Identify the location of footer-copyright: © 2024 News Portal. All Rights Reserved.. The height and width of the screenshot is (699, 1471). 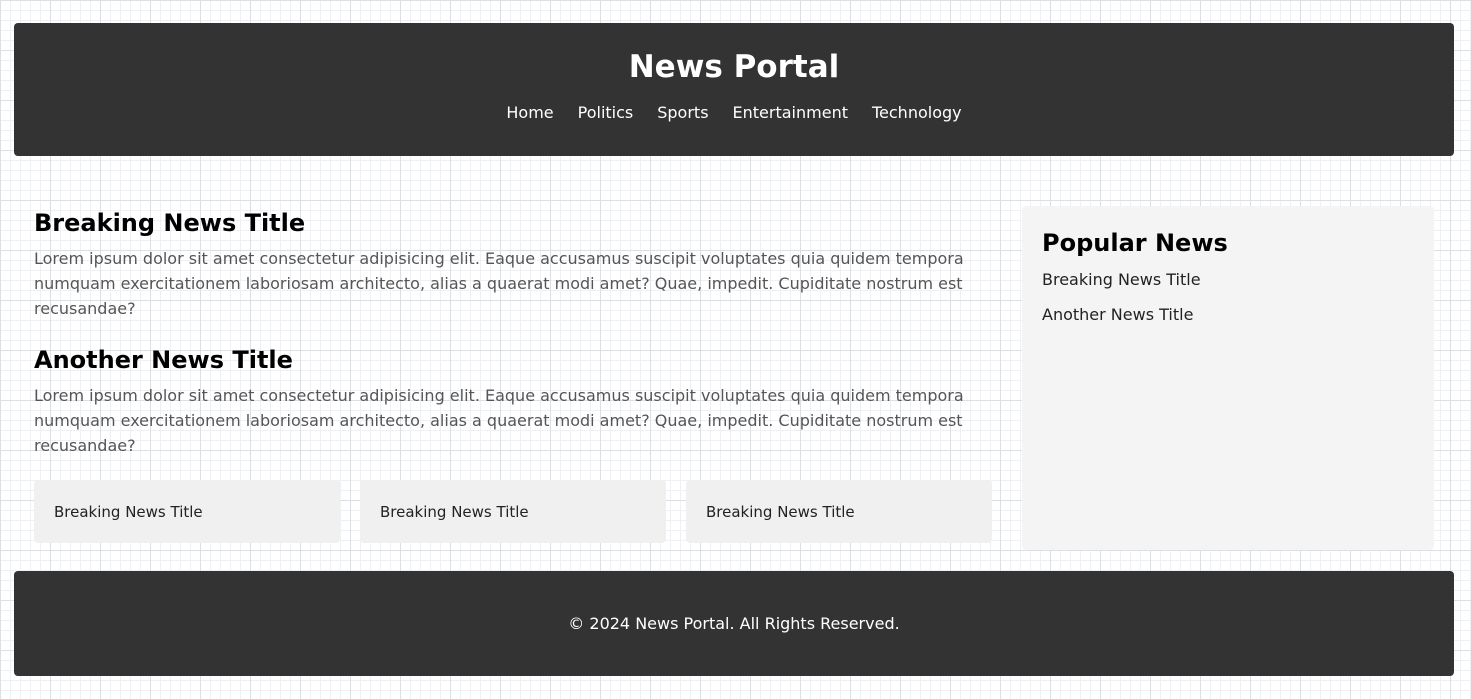
(734, 623).